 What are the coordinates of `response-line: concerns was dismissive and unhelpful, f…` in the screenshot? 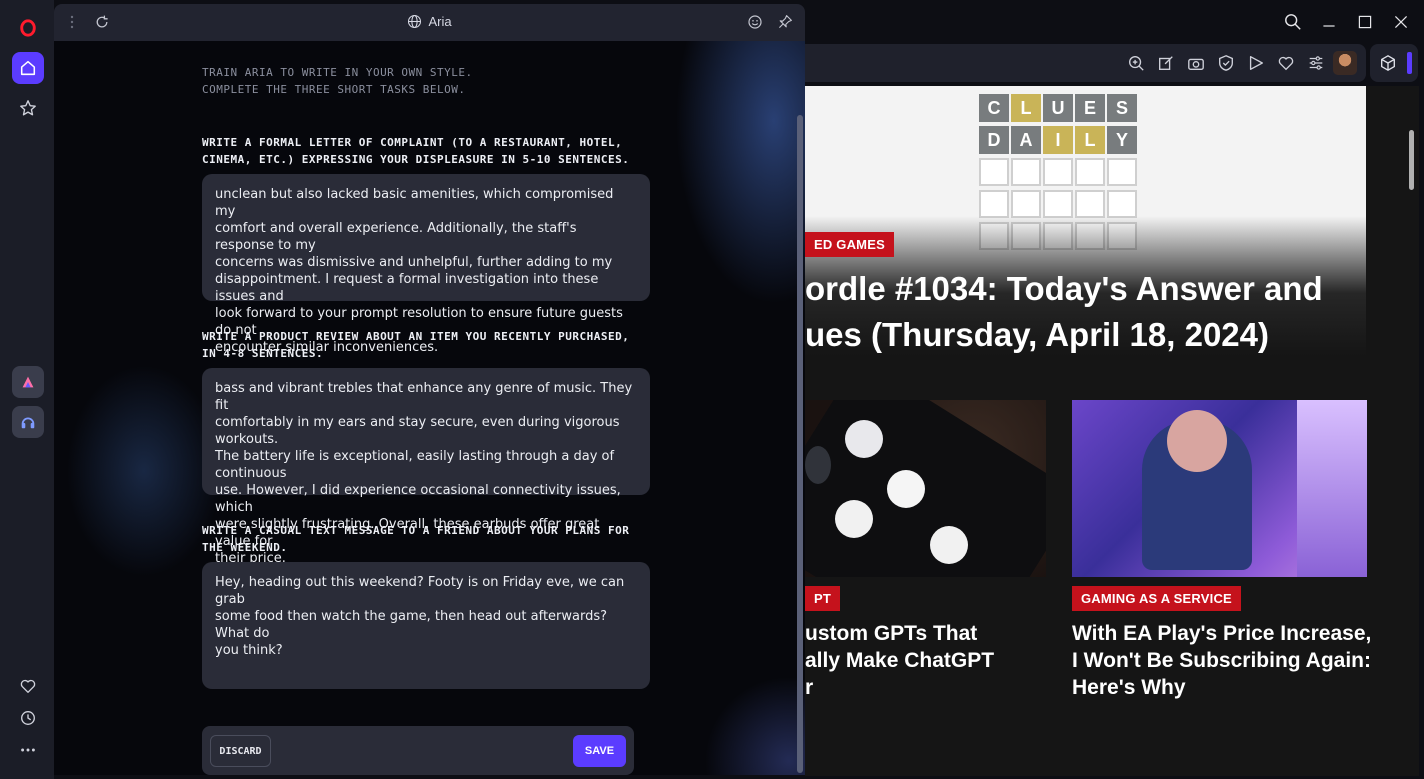 It's located at (414, 262).